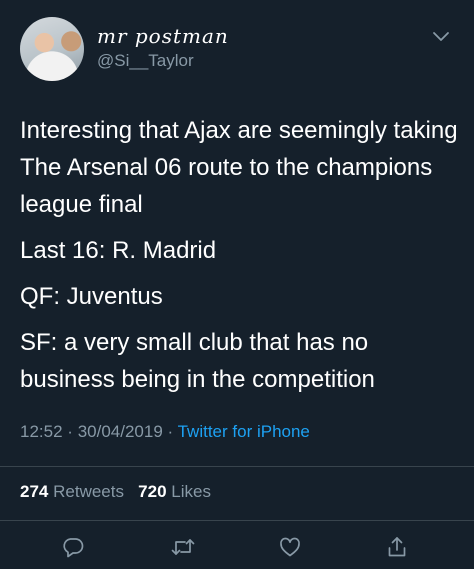 The width and height of the screenshot is (474, 569). What do you see at coordinates (441, 37) in the screenshot?
I see `chevron-down-icon` at bounding box center [441, 37].